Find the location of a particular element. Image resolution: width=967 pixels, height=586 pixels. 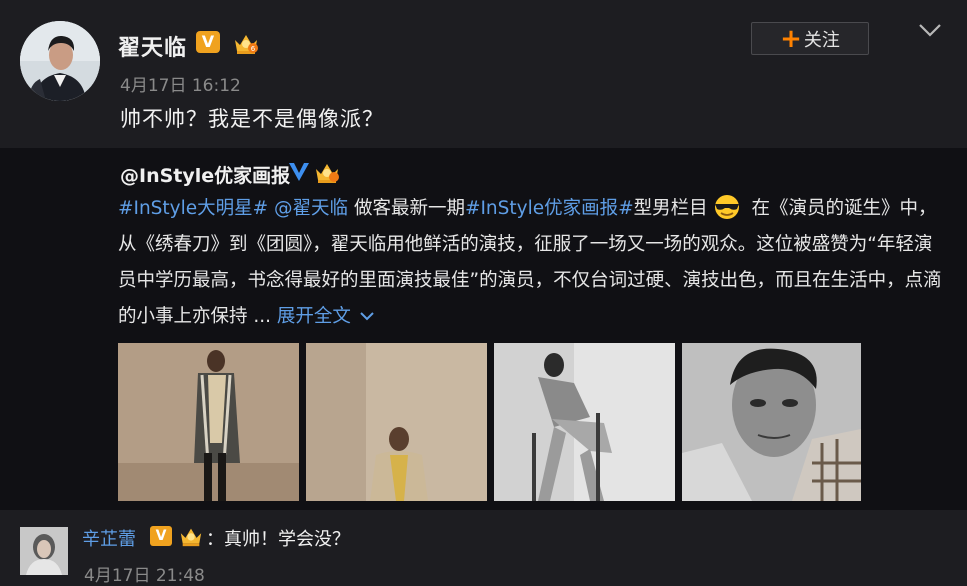

repost-text: 型男栏目 is located at coordinates (670, 208).